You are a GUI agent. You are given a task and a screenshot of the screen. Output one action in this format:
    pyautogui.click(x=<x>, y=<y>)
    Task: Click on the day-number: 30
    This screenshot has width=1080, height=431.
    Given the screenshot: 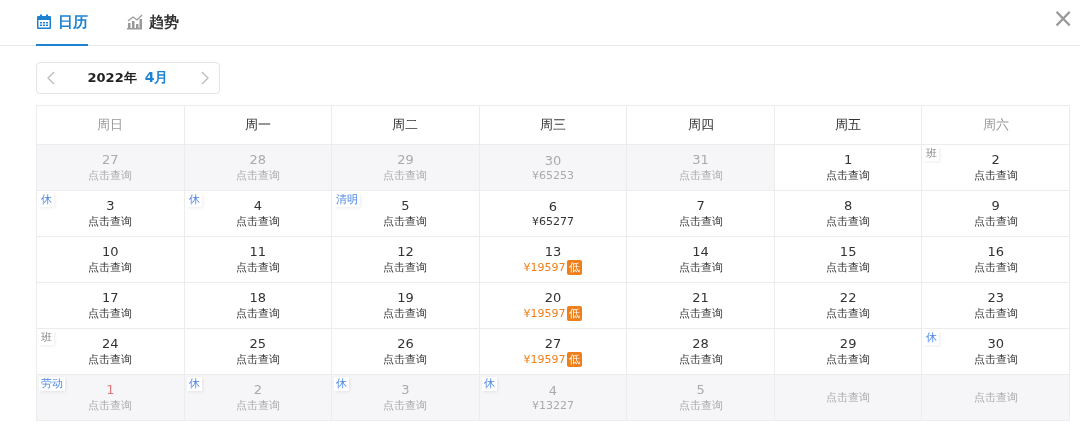 What is the action you would take?
    pyautogui.click(x=995, y=343)
    